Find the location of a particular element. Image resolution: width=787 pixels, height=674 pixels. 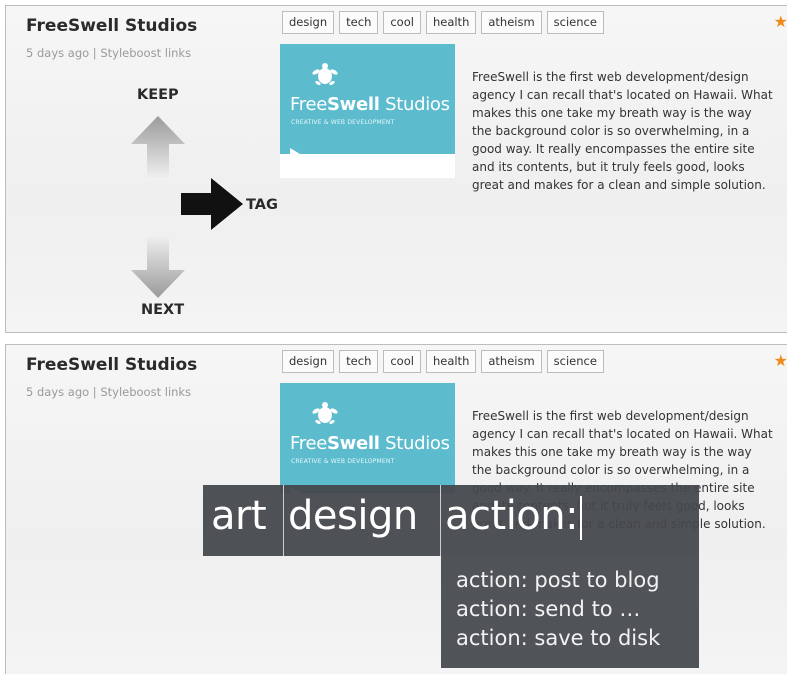

next-label: NEXT is located at coordinates (163, 310).